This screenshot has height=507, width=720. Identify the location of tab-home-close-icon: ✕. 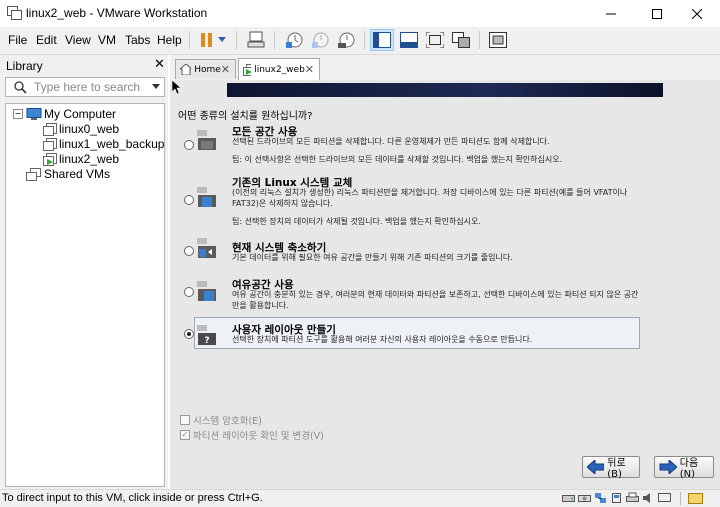
(225, 69).